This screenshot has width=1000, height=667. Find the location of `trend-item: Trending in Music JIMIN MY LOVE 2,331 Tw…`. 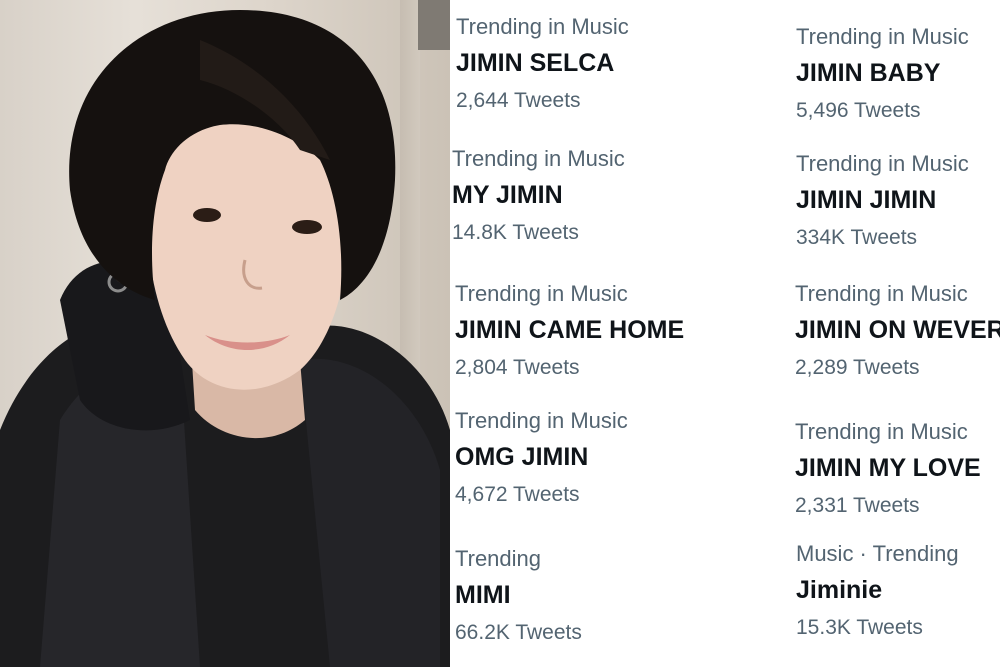

trend-item: Trending in Music JIMIN MY LOVE 2,331 Tw… is located at coordinates (888, 469).